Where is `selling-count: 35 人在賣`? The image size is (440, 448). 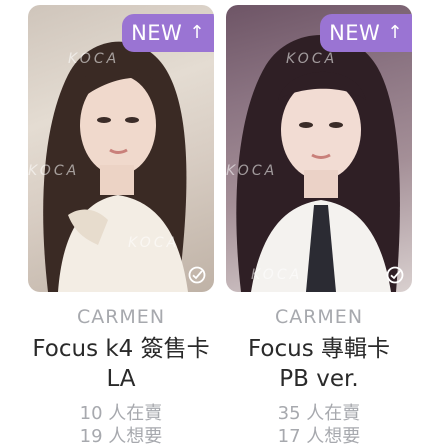 selling-count: 35 人在賣 is located at coordinates (319, 413).